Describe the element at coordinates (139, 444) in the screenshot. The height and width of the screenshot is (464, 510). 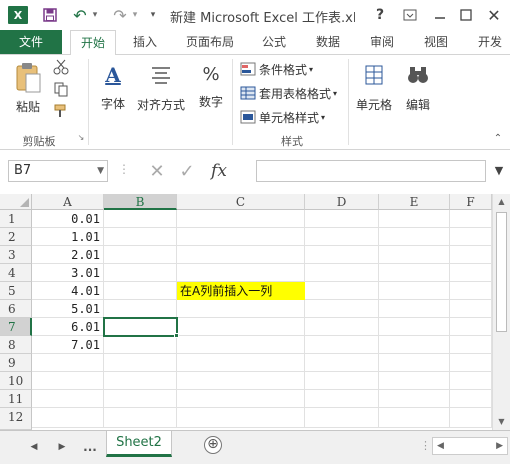
I see `sheet-tab-sheet2: Sheet2` at that location.